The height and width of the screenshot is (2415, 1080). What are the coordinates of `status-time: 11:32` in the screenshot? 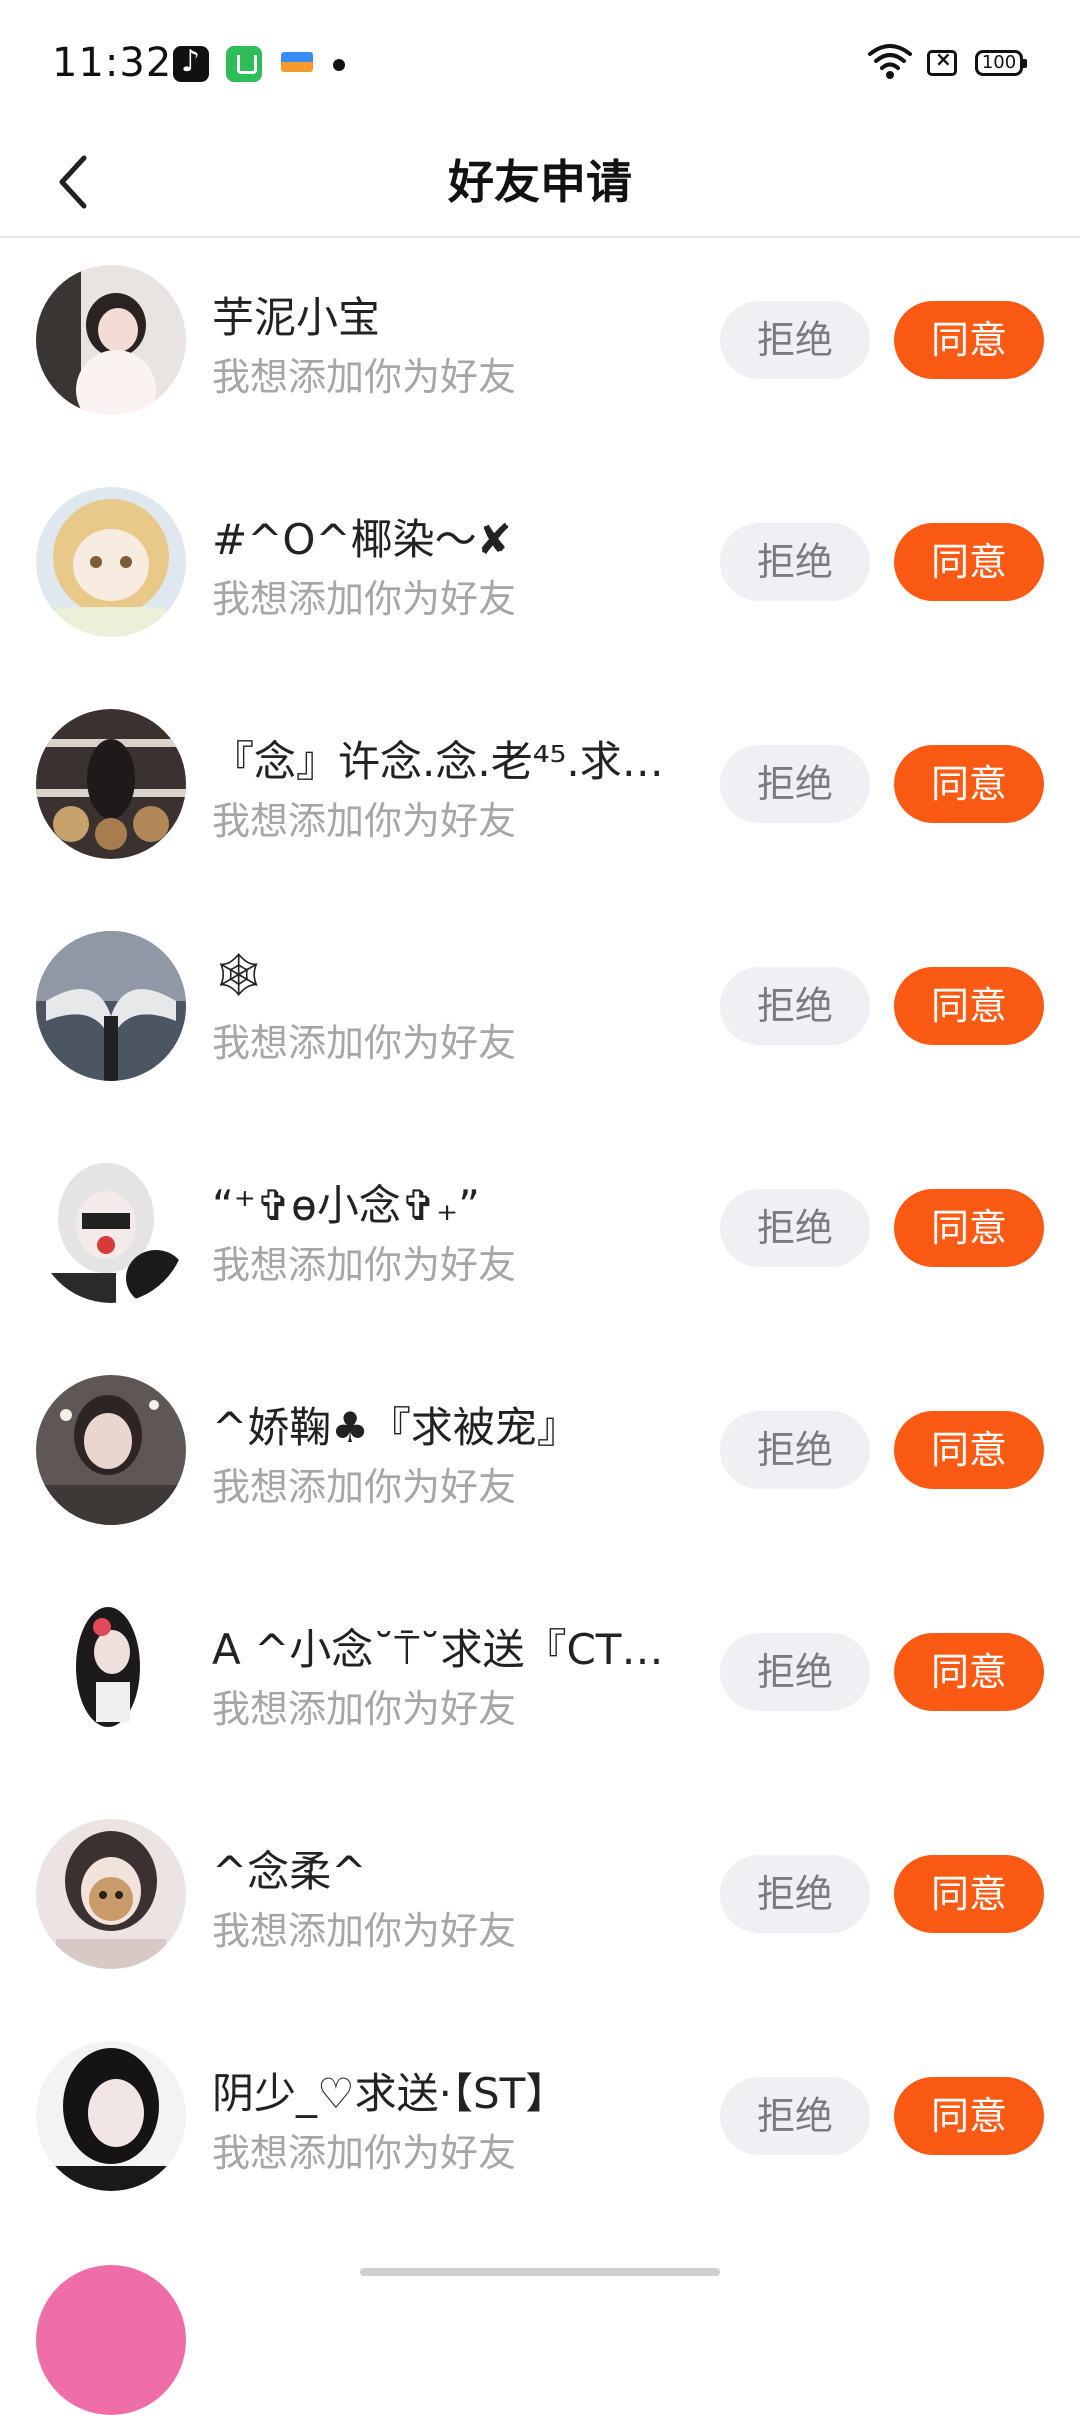 It's located at (112, 63).